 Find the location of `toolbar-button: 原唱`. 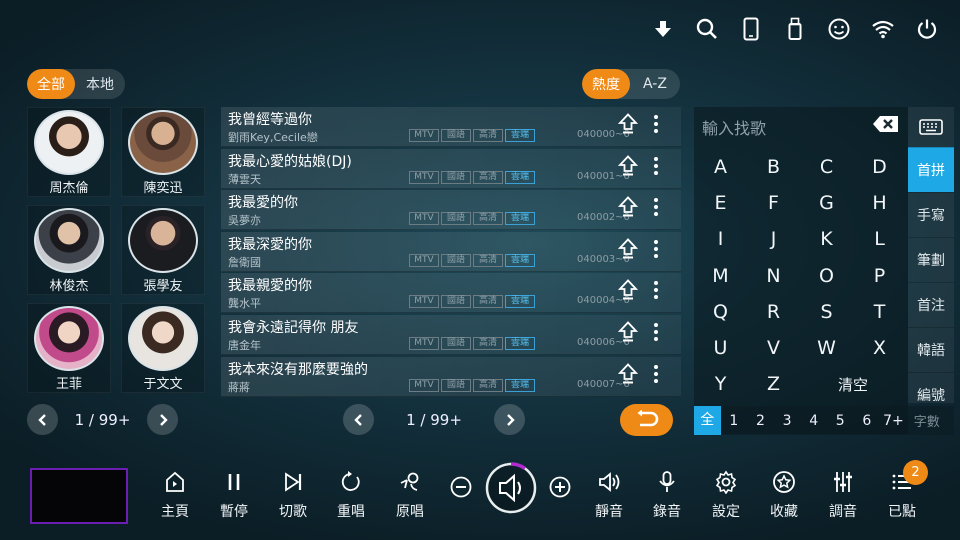

toolbar-button: 原唱 is located at coordinates (410, 495).